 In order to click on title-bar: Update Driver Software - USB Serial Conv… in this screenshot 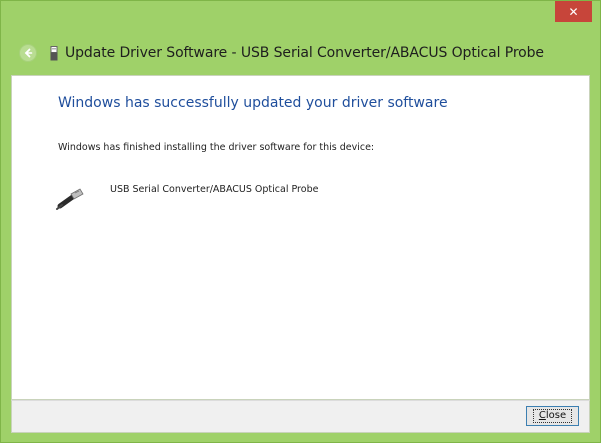, I will do `click(300, 53)`.